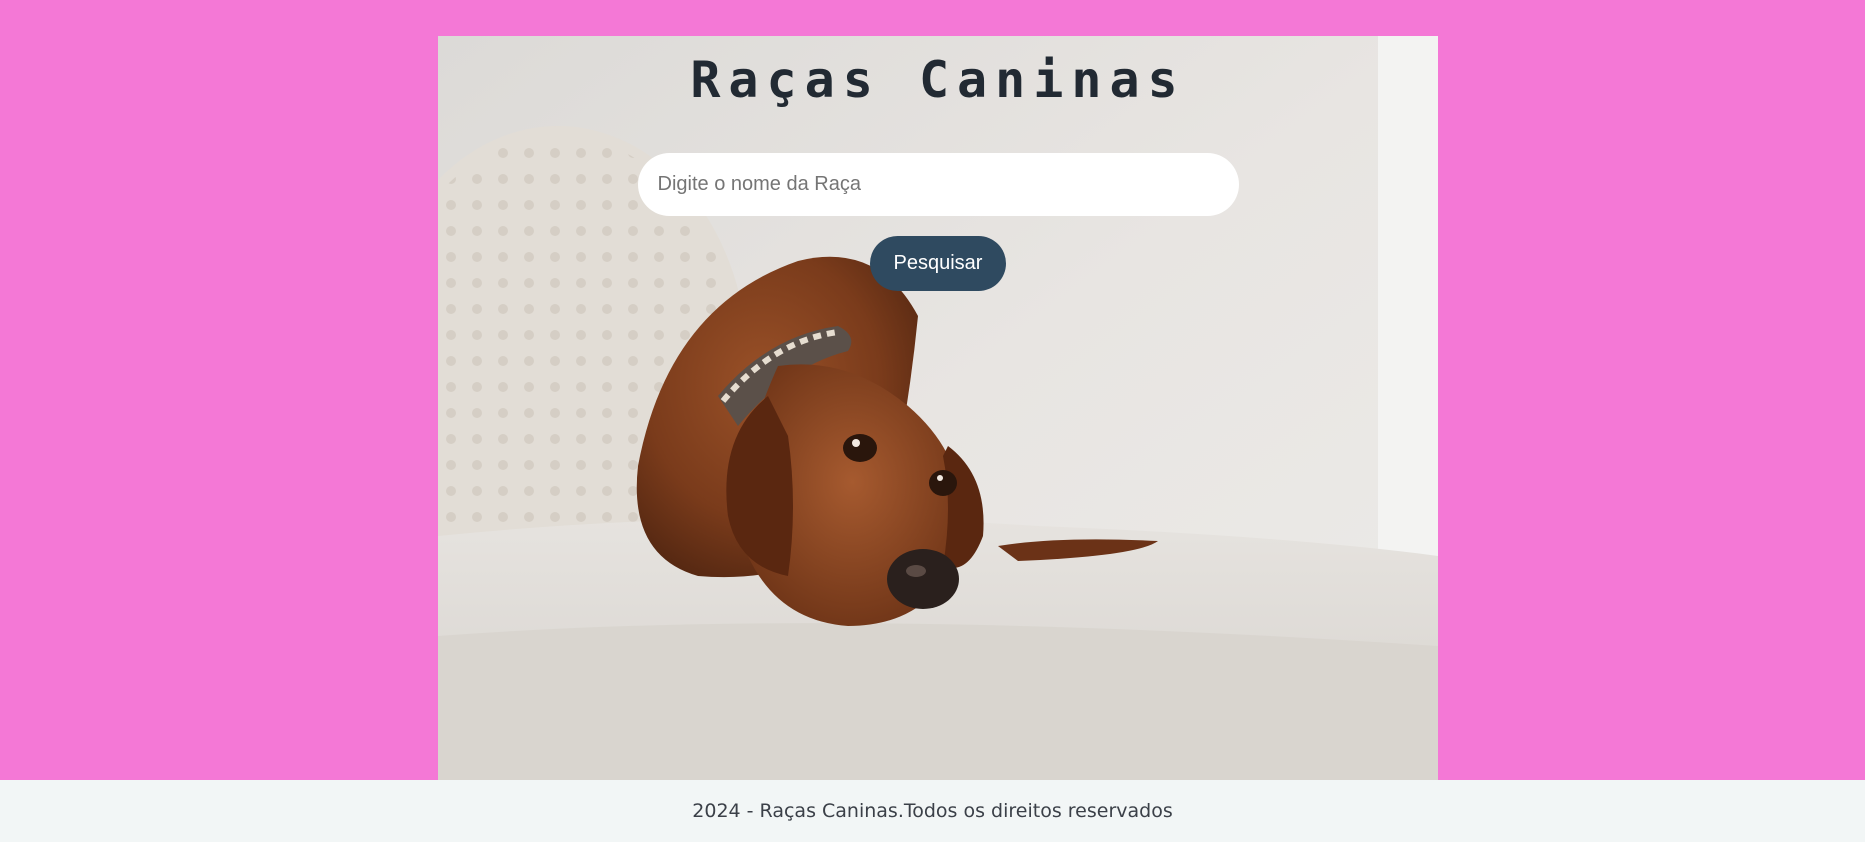 The height and width of the screenshot is (842, 1865). What do you see at coordinates (938, 184) in the screenshot?
I see `search-input` at bounding box center [938, 184].